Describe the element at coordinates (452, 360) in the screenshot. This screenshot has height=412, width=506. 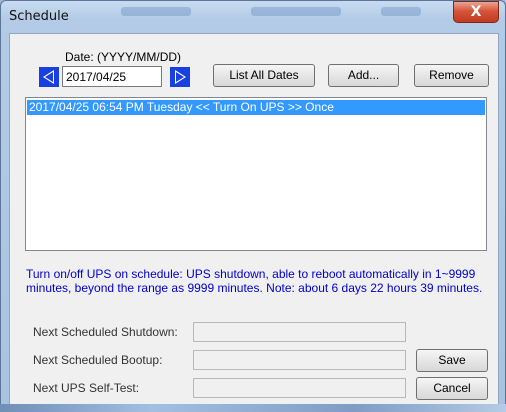
I see `save-button: Save` at that location.